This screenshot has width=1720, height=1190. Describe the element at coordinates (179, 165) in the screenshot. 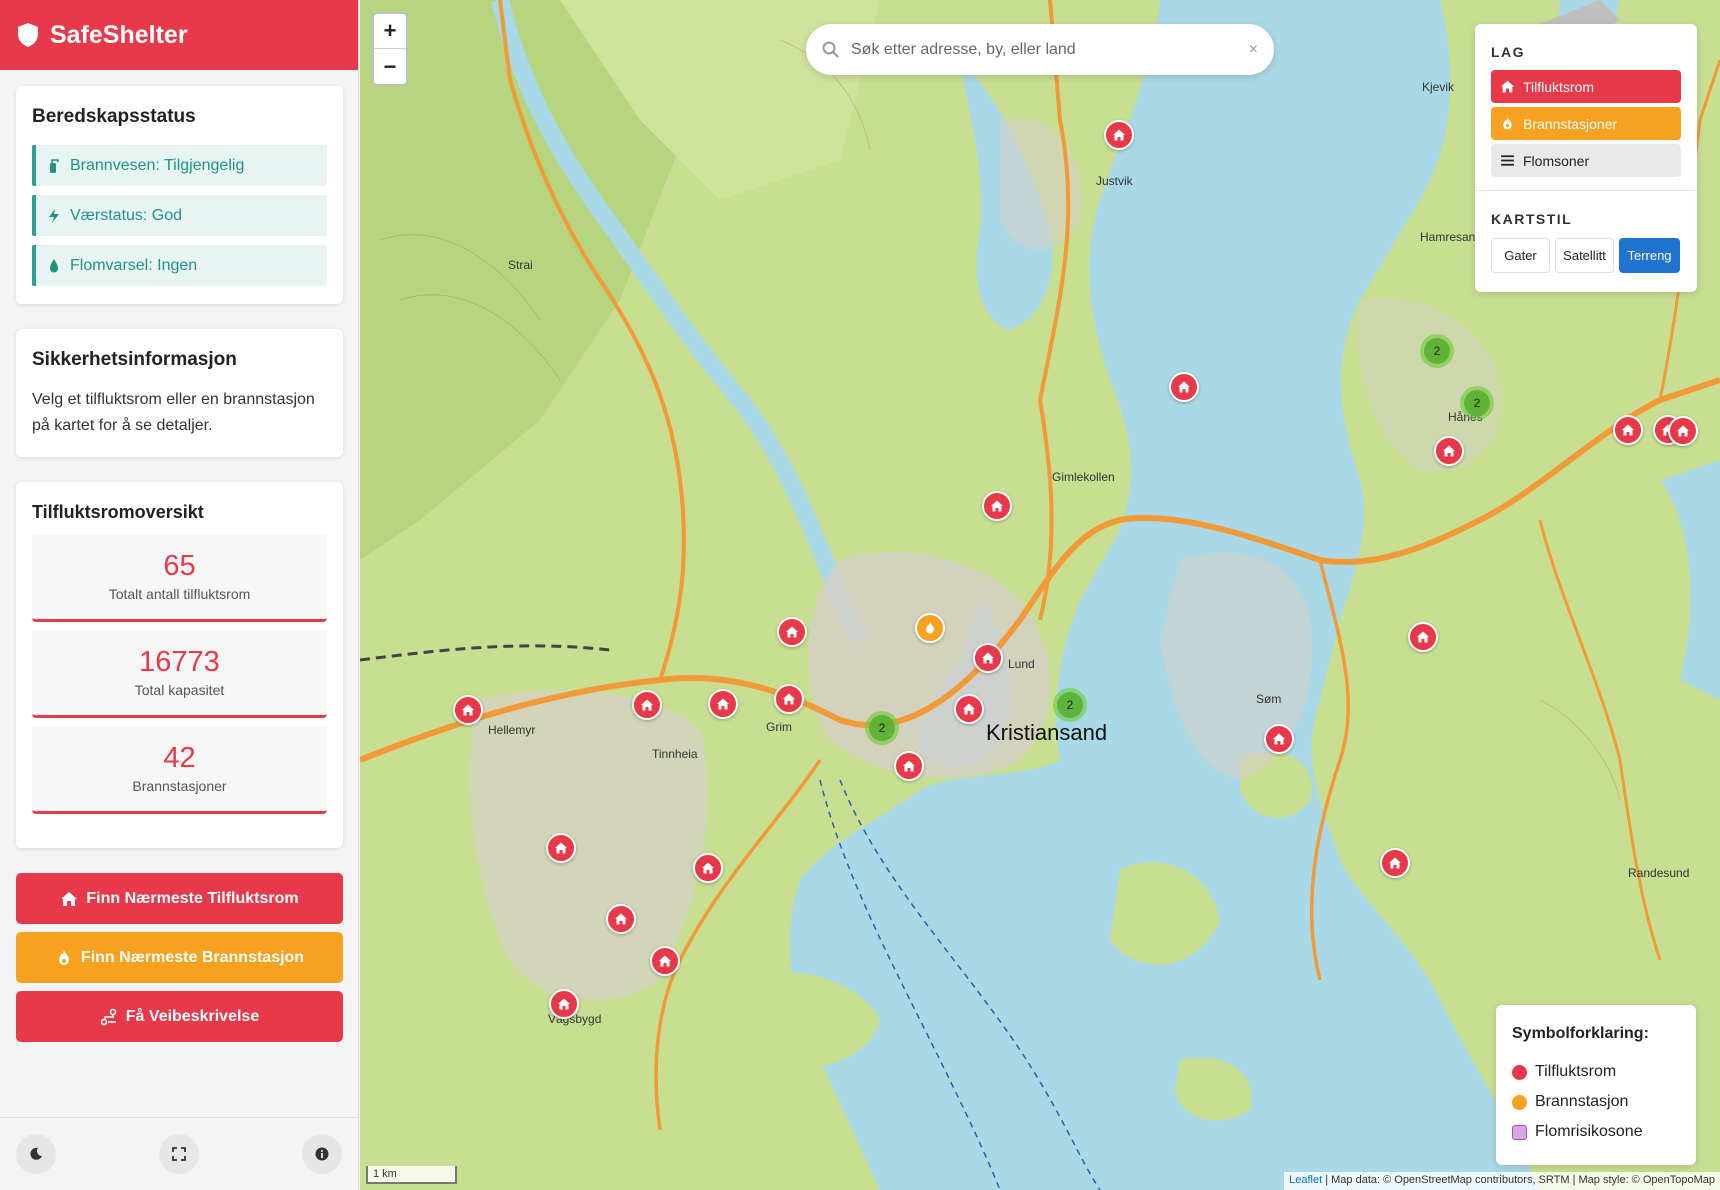

I see `status-fire-department: Brannvesen: Tilgjengelig` at that location.